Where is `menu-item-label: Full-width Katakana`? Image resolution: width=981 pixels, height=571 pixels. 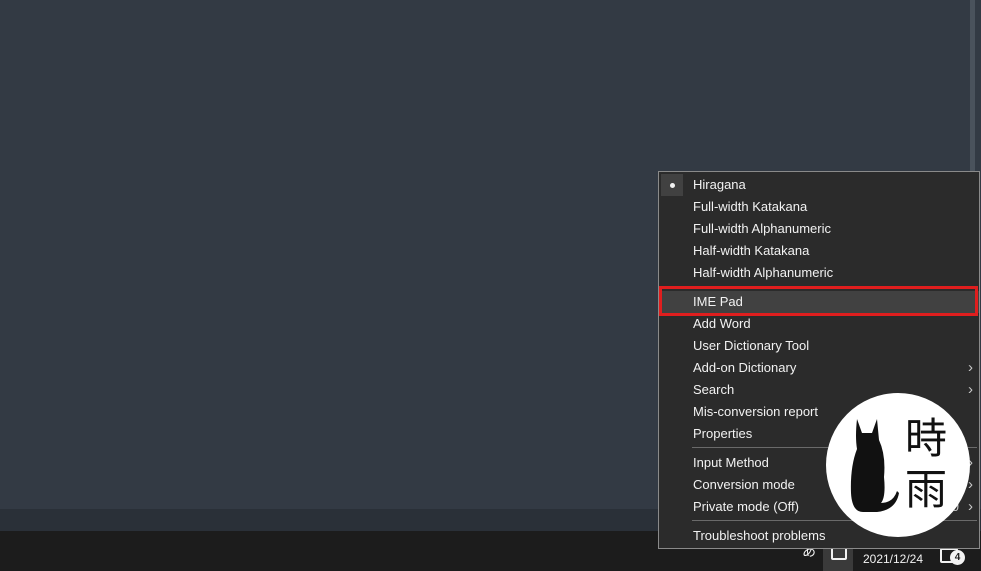 menu-item-label: Full-width Katakana is located at coordinates (750, 206).